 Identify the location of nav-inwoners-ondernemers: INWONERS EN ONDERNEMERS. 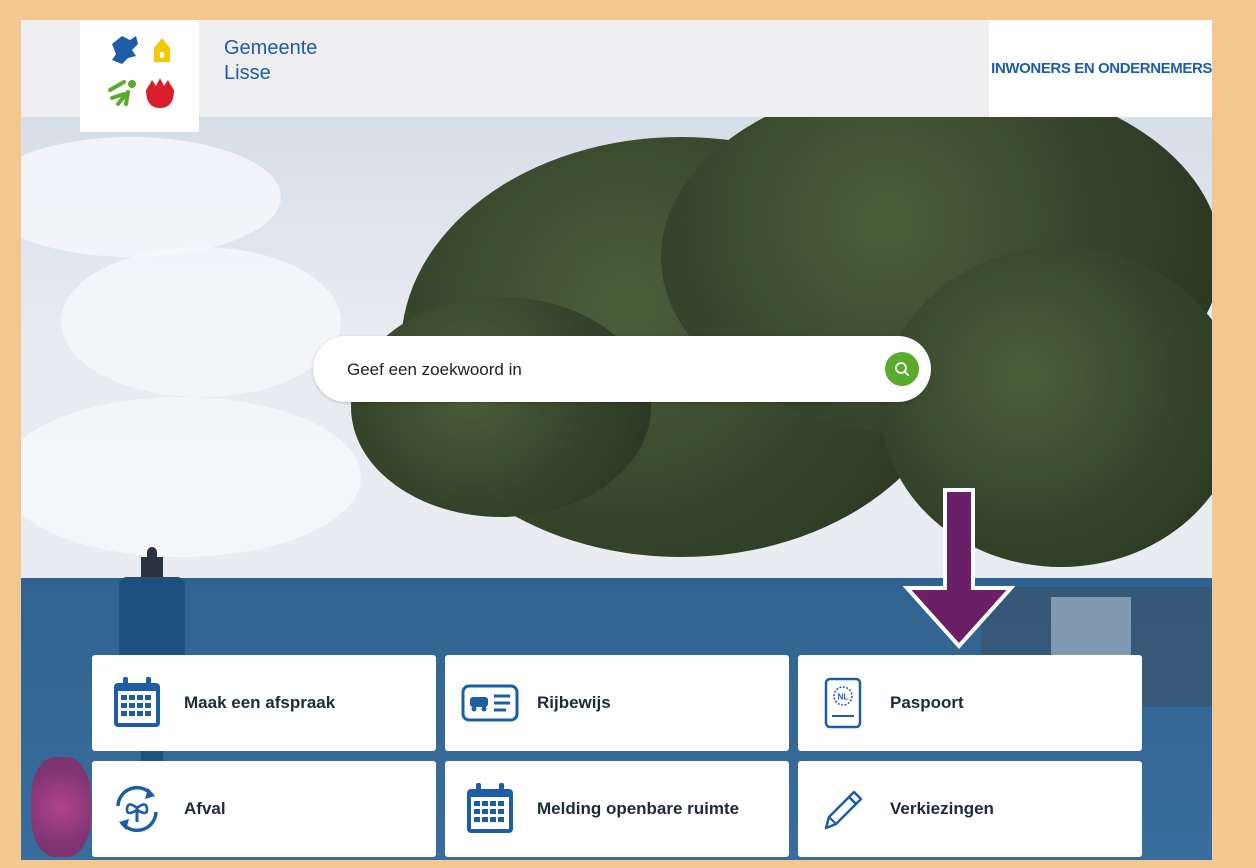
(1100, 68).